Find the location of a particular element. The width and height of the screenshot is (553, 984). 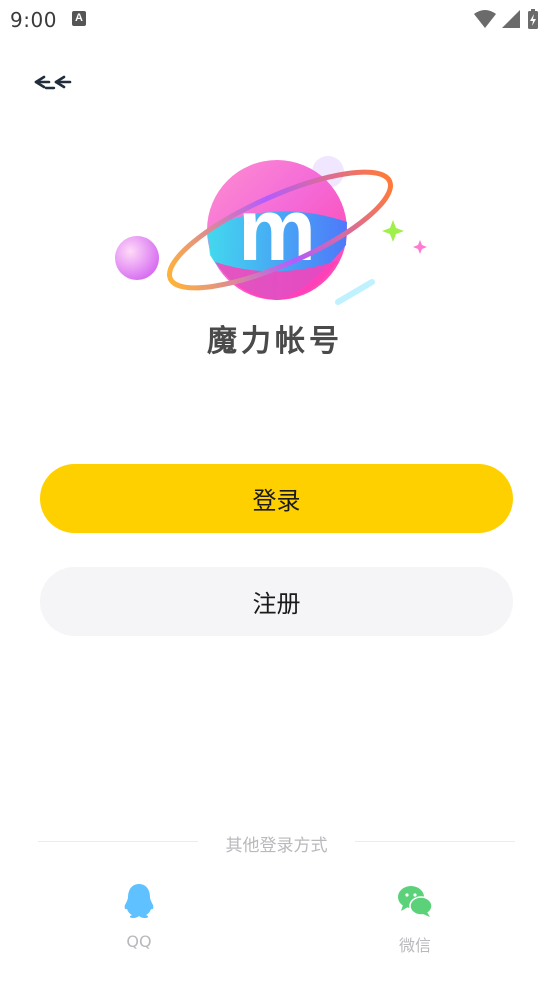

app-logo: m 魔力帐号 is located at coordinates (275, 255).